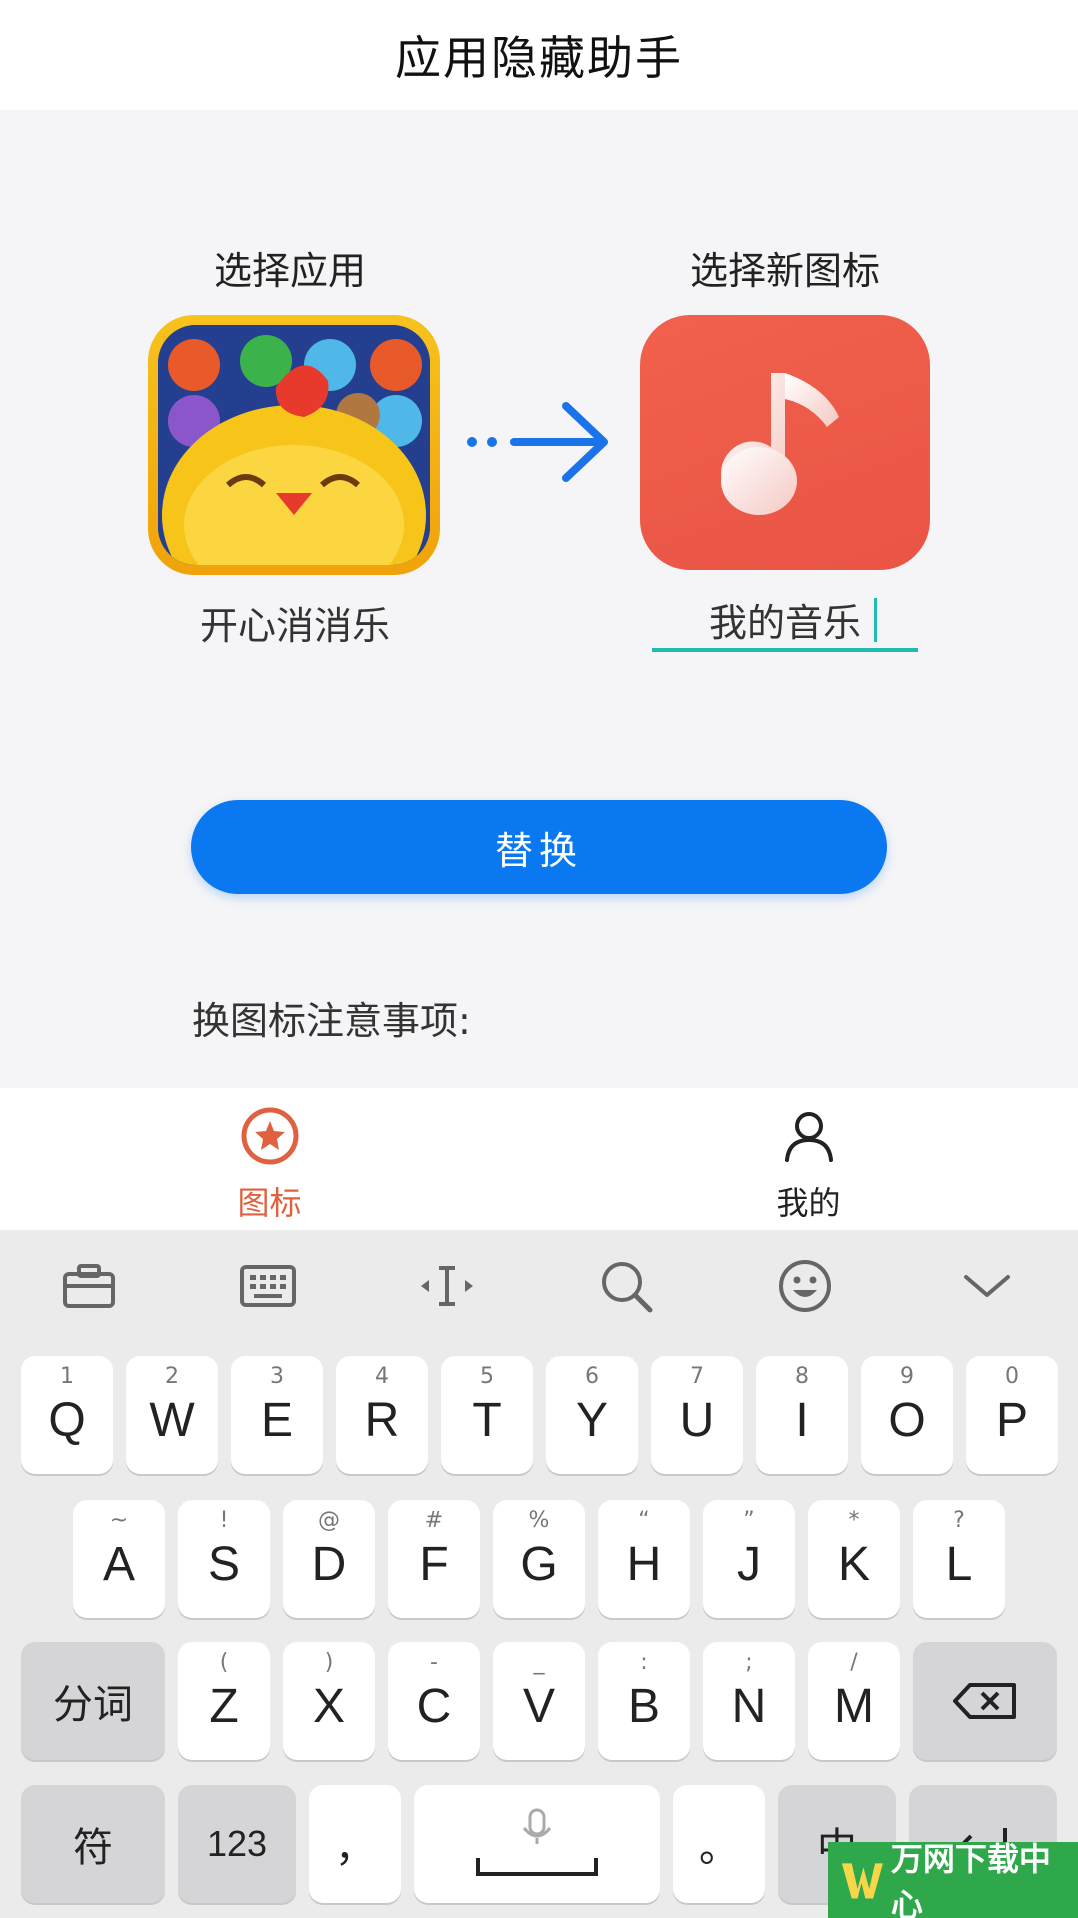 This screenshot has height=1918, width=1078. I want to click on backspace-icon, so click(984, 1701).